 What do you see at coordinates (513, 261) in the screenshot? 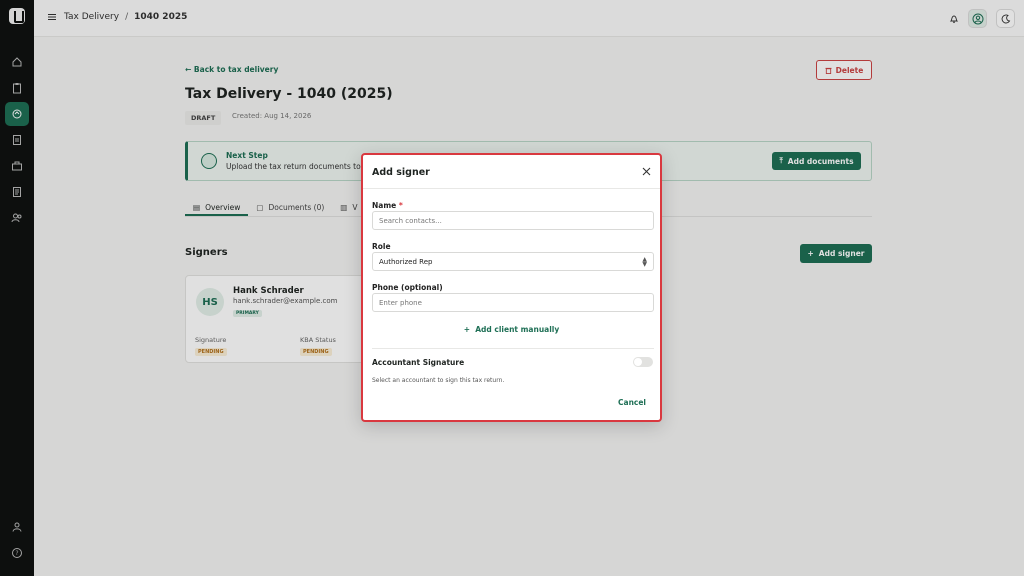
I see `role-select: Authorized Rep ▲ ▼` at bounding box center [513, 261].